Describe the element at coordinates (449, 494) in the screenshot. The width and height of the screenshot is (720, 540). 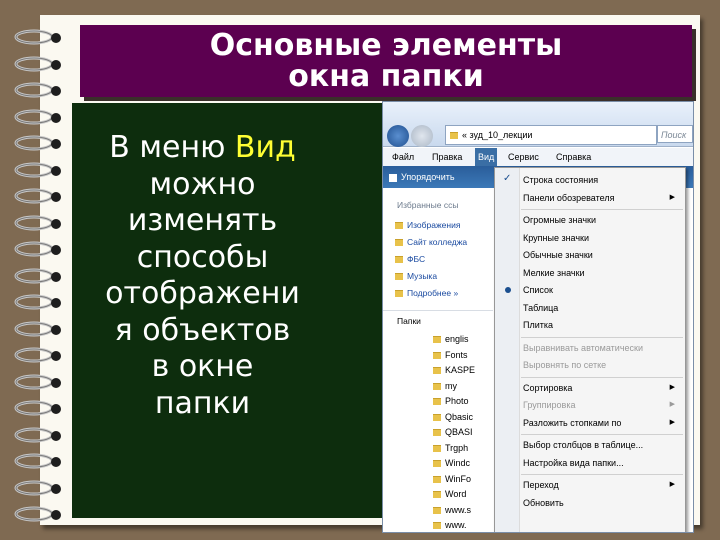
I see `folder-list-item: Word` at that location.